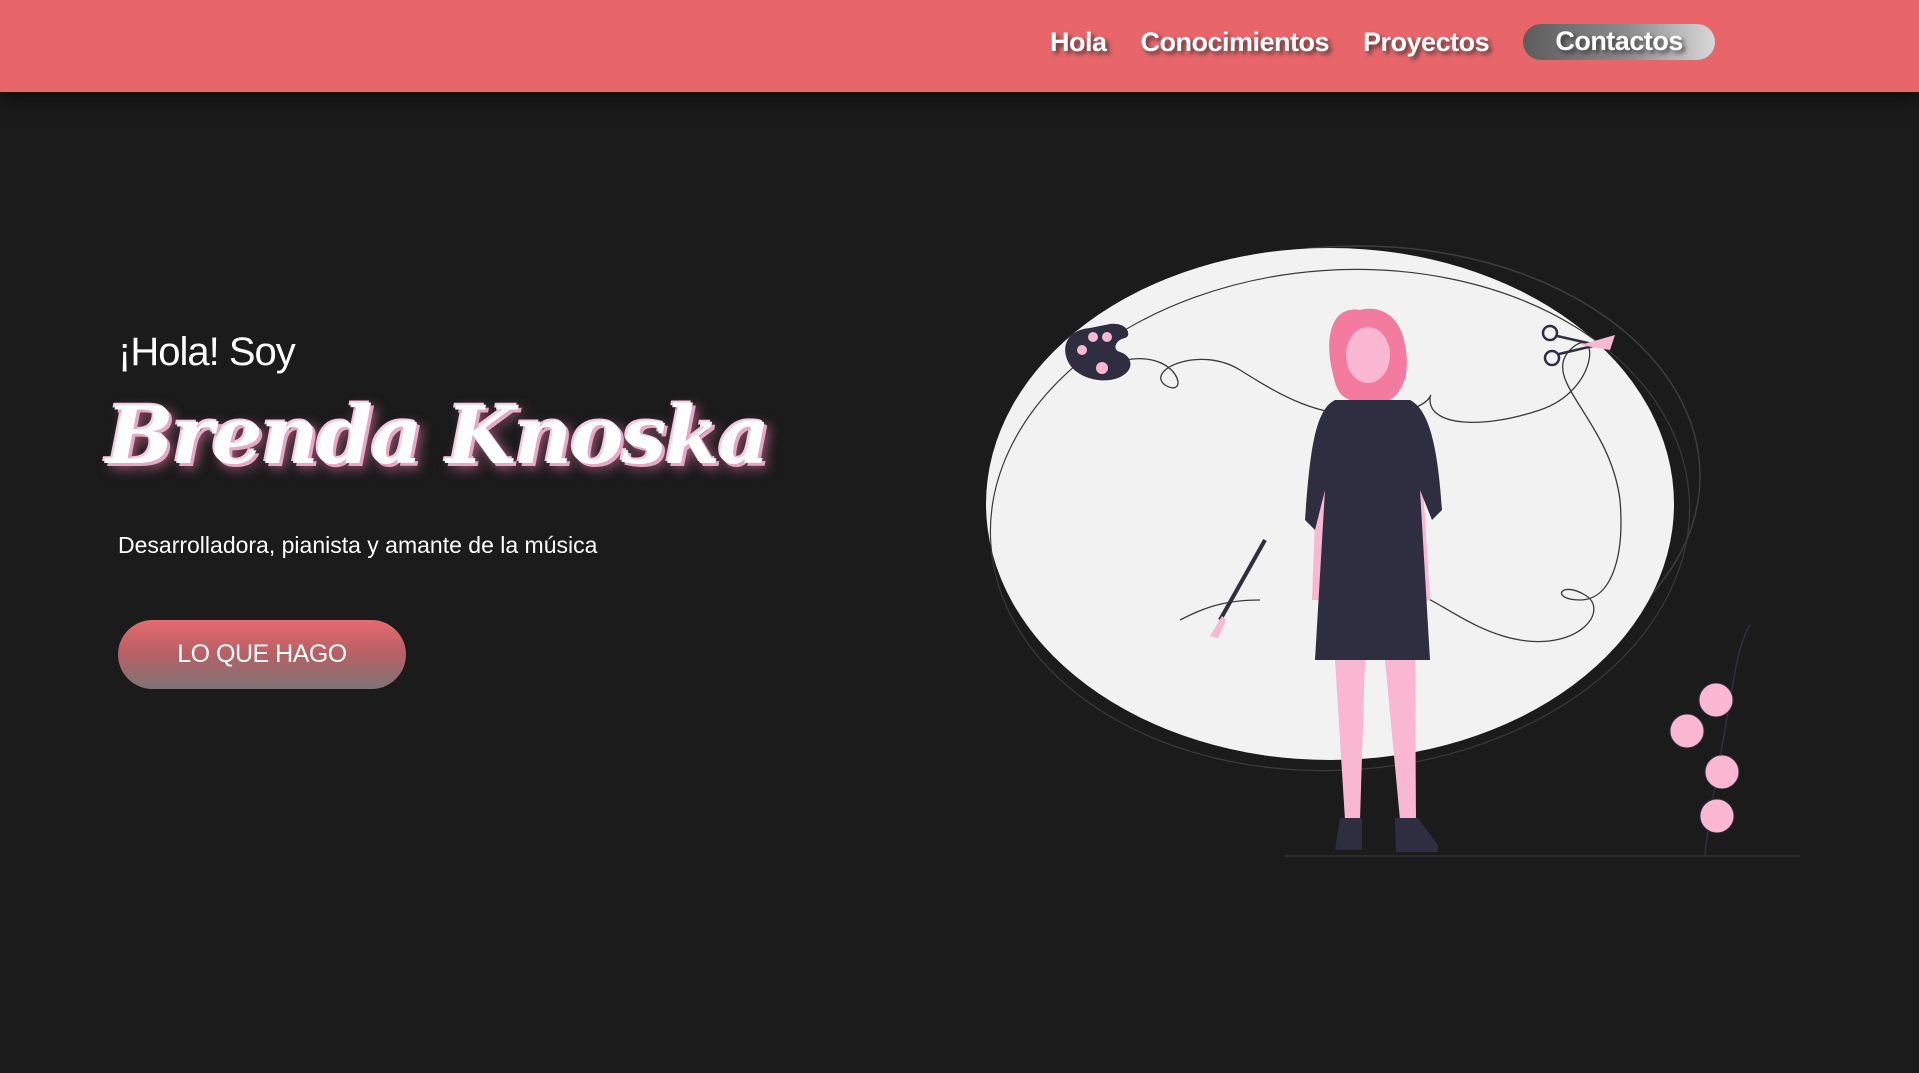  Describe the element at coordinates (959, 46) in the screenshot. I see `navbar: Hola Conocimientos Proyectos Contactos` at that location.